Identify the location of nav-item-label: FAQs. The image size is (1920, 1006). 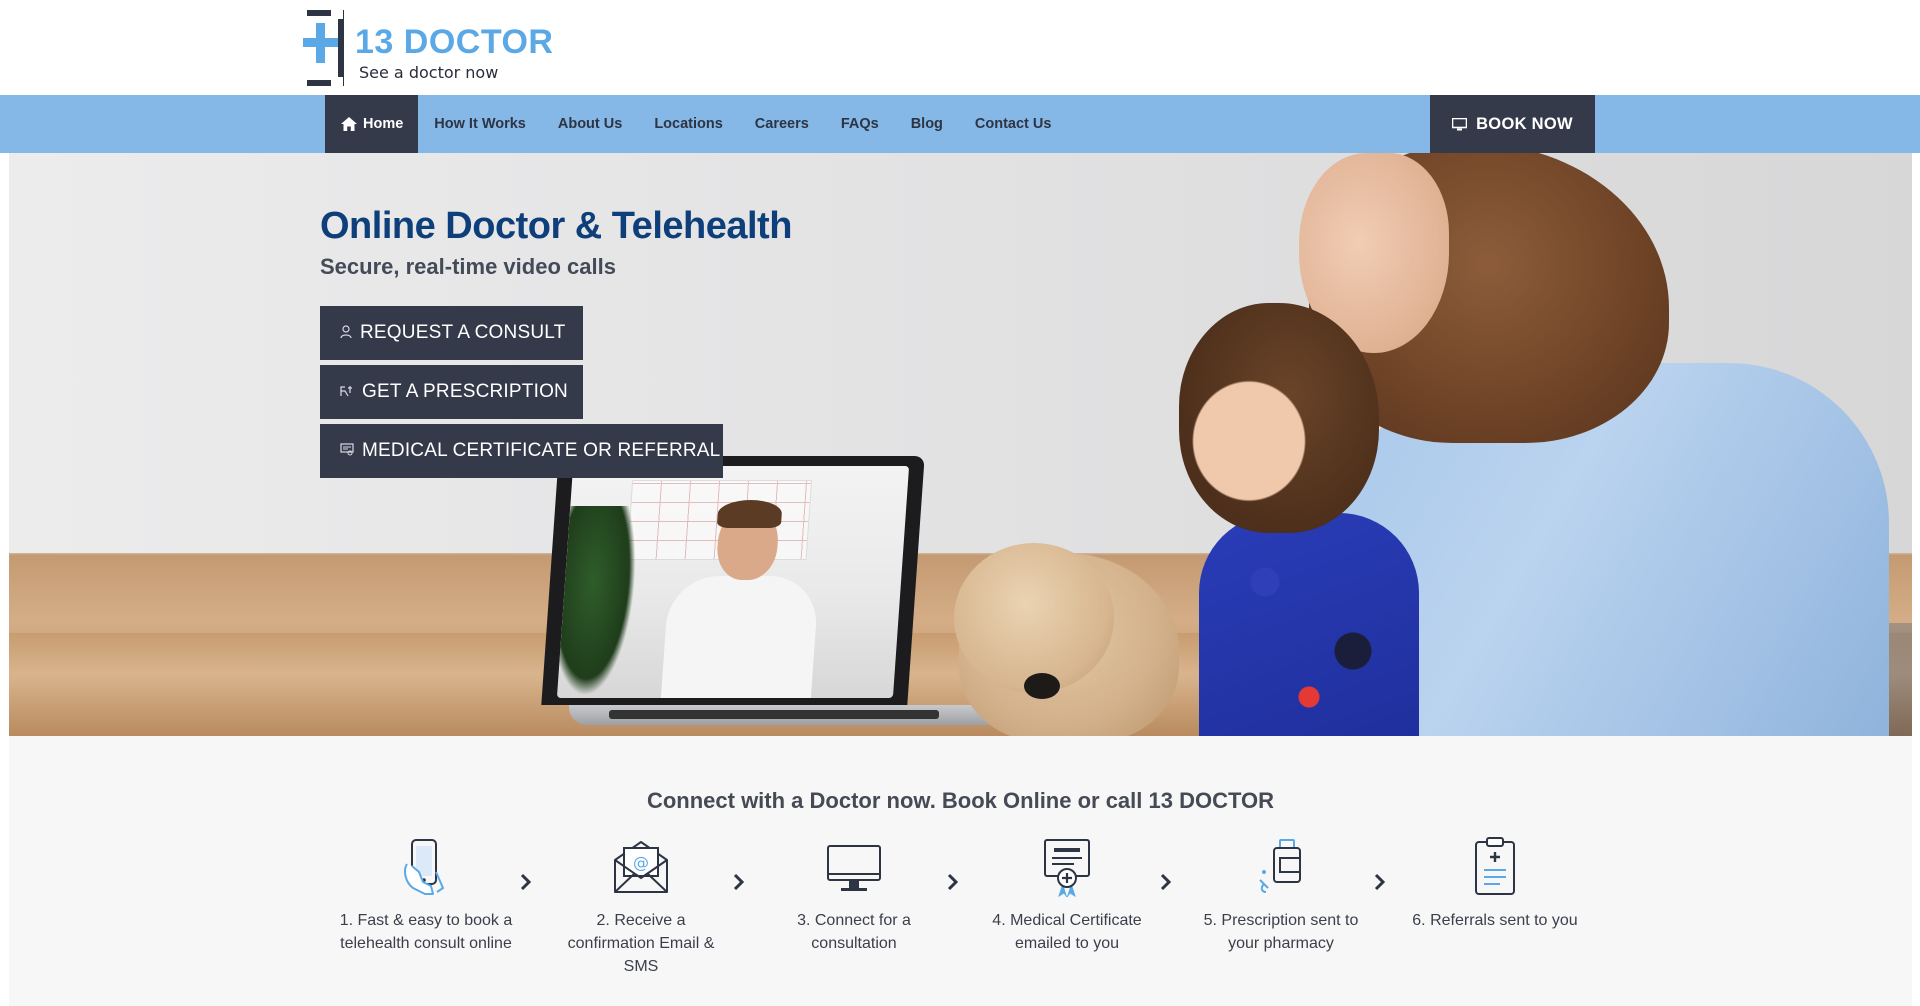
(859, 124).